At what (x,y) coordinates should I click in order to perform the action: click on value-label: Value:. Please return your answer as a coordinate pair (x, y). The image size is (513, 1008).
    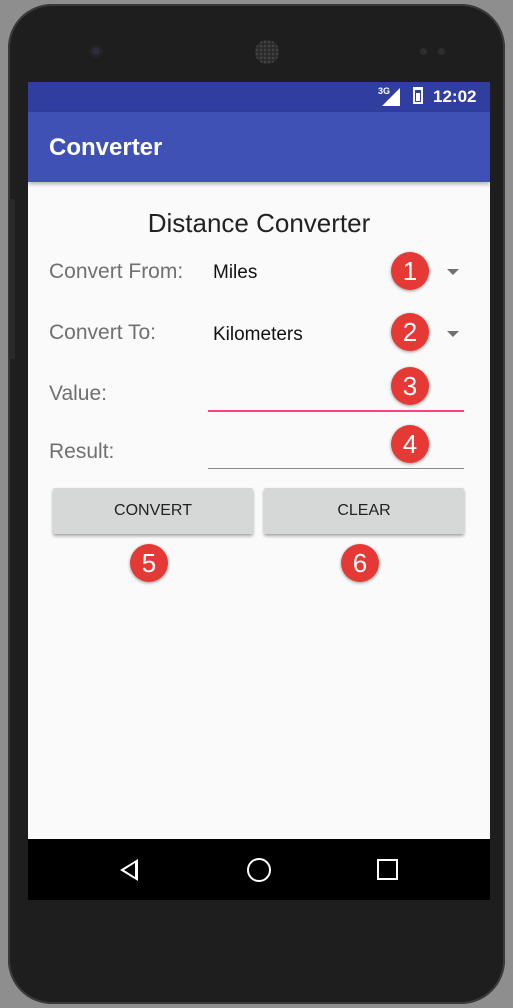
    Looking at the image, I should click on (78, 393).